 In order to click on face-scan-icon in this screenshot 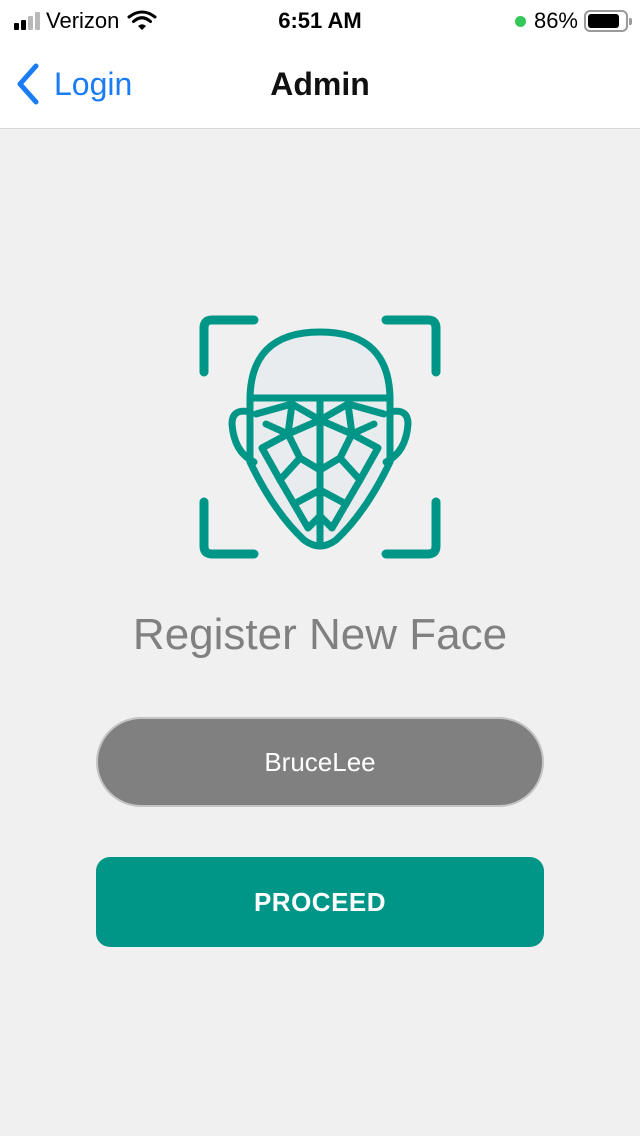, I will do `click(320, 437)`.